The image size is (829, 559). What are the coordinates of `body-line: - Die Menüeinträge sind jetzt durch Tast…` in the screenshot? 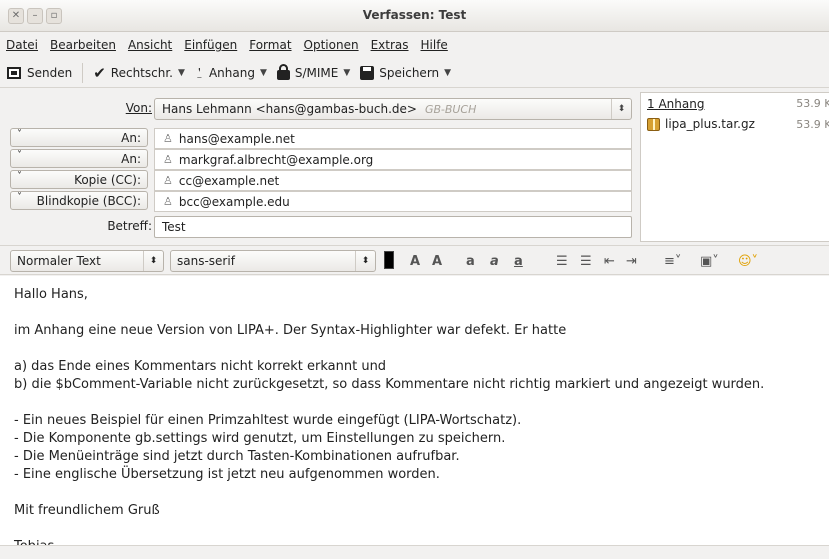 It's located at (237, 456).